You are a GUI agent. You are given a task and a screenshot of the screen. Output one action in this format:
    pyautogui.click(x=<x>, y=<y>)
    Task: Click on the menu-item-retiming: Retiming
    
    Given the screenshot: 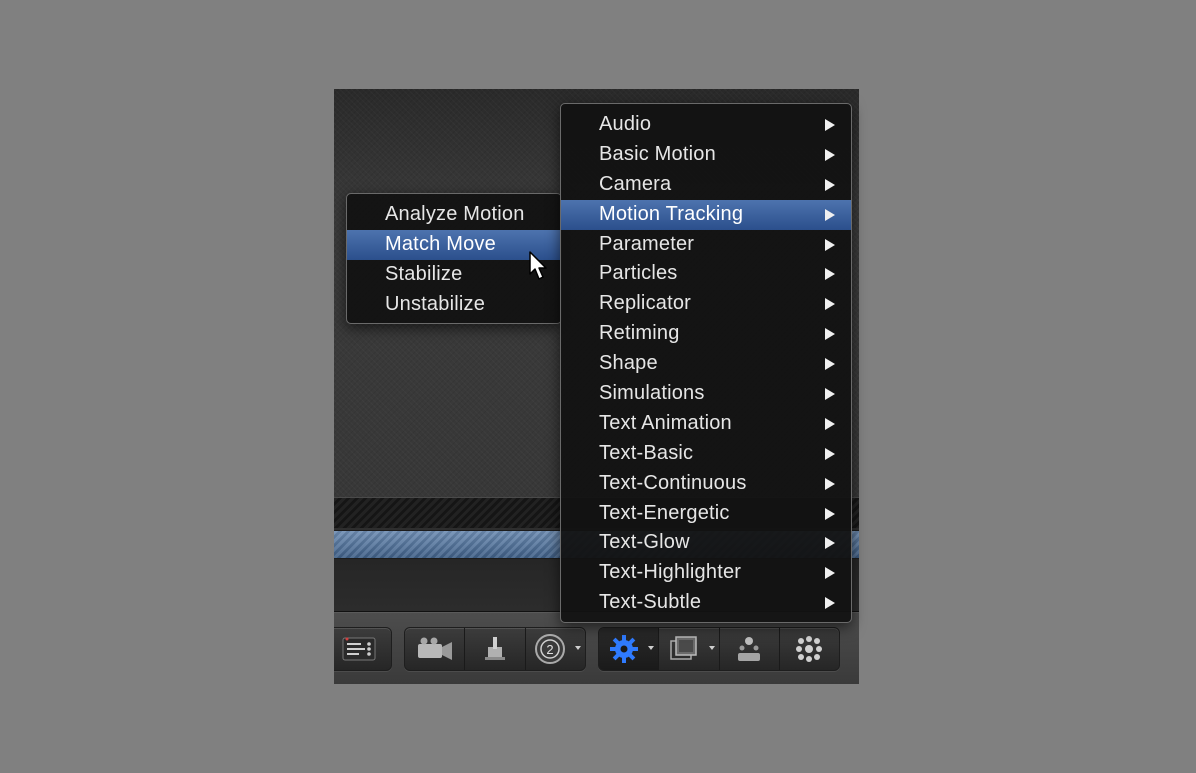 What is the action you would take?
    pyautogui.click(x=706, y=334)
    